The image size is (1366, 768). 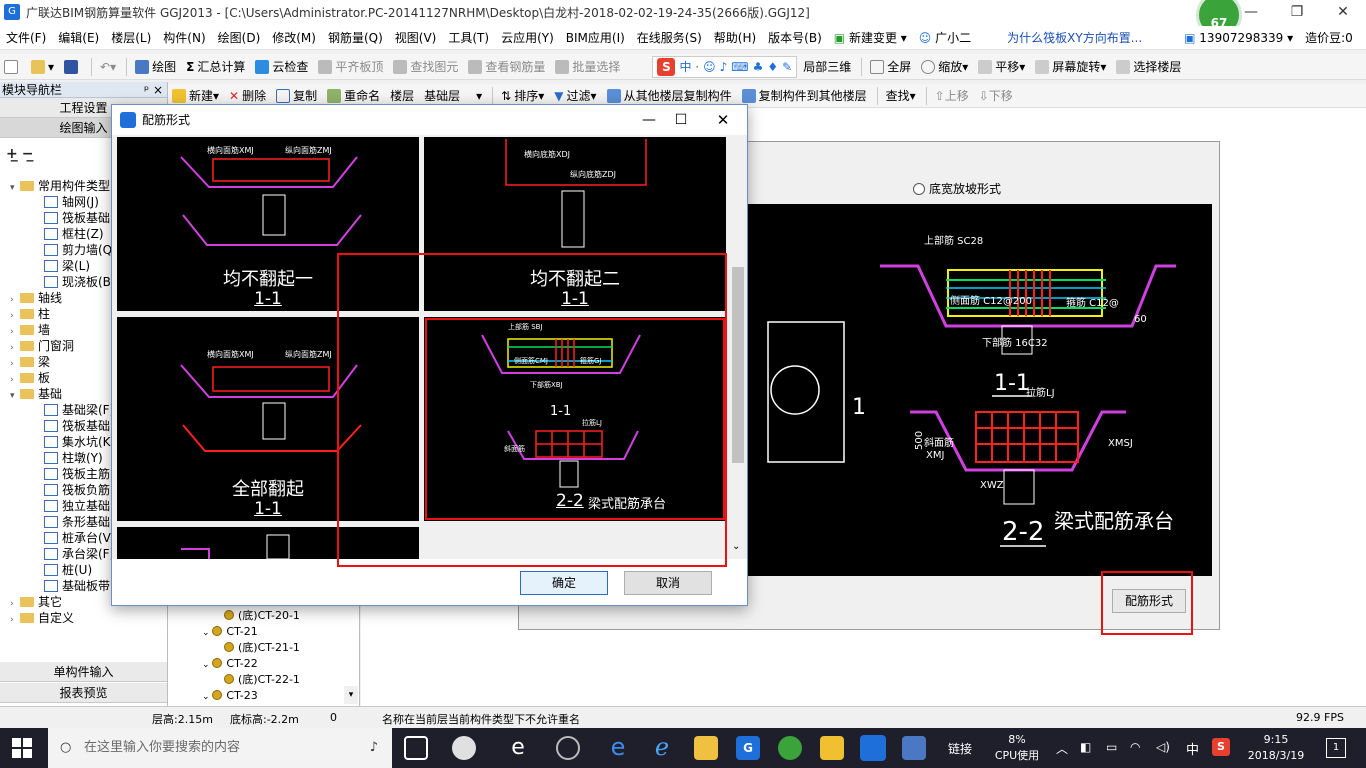 What do you see at coordinates (281, 67) in the screenshot?
I see `cloud-check-button: 云检查` at bounding box center [281, 67].